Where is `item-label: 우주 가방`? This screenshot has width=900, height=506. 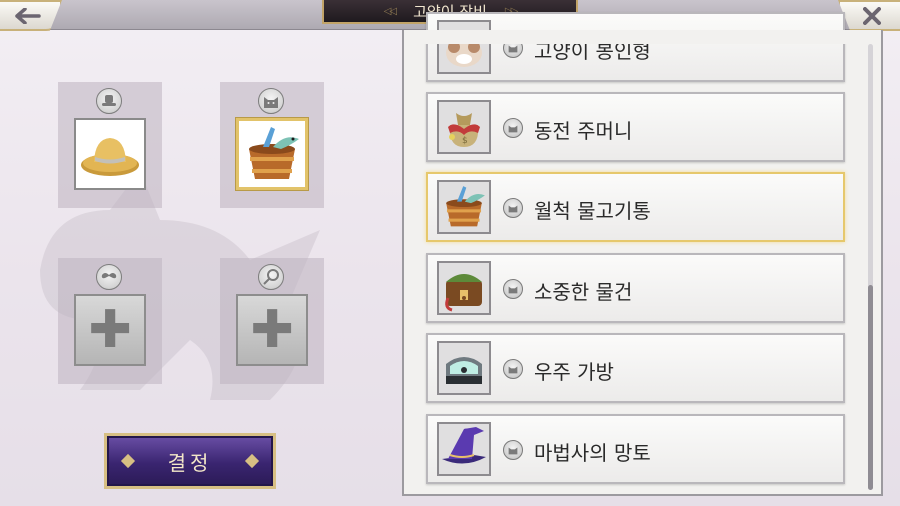
item-label: 우주 가방 is located at coordinates (574, 372).